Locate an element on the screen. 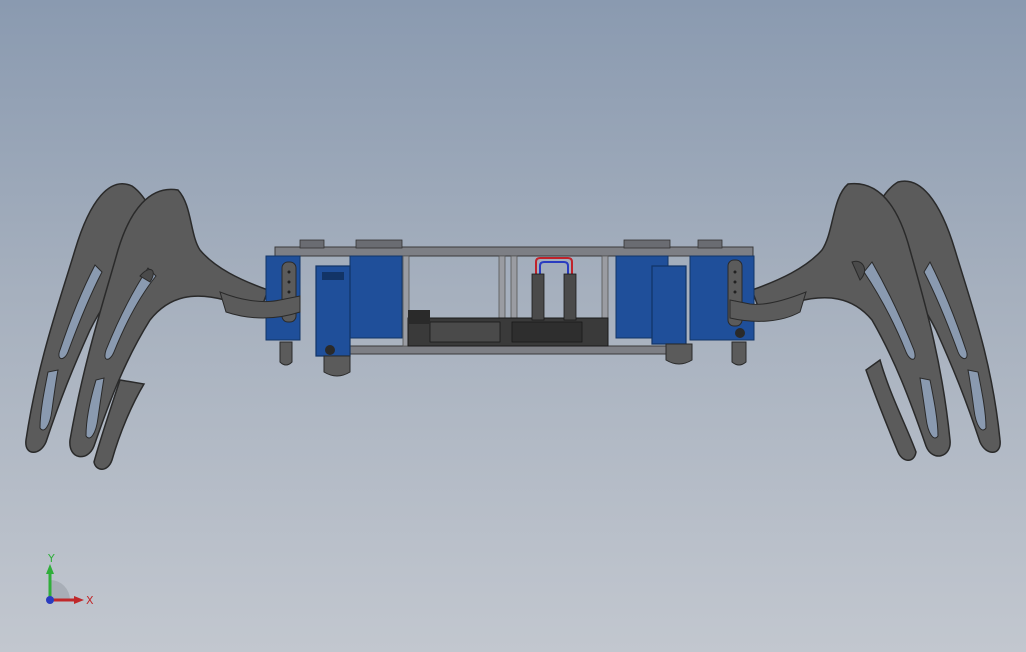 This screenshot has width=1026, height=652. z-axis-dot is located at coordinates (50, 600).